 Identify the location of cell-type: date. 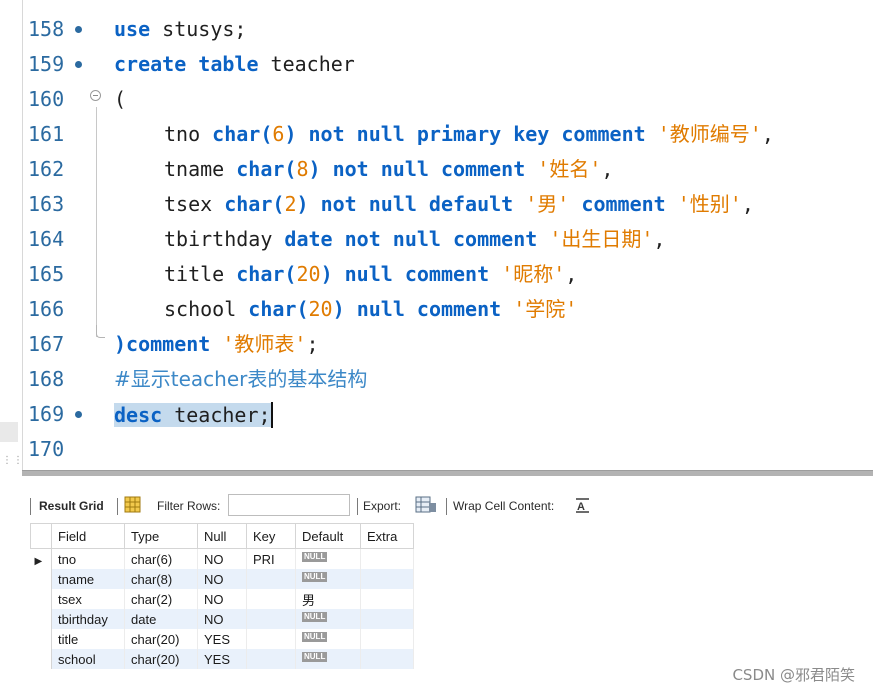
(161, 619).